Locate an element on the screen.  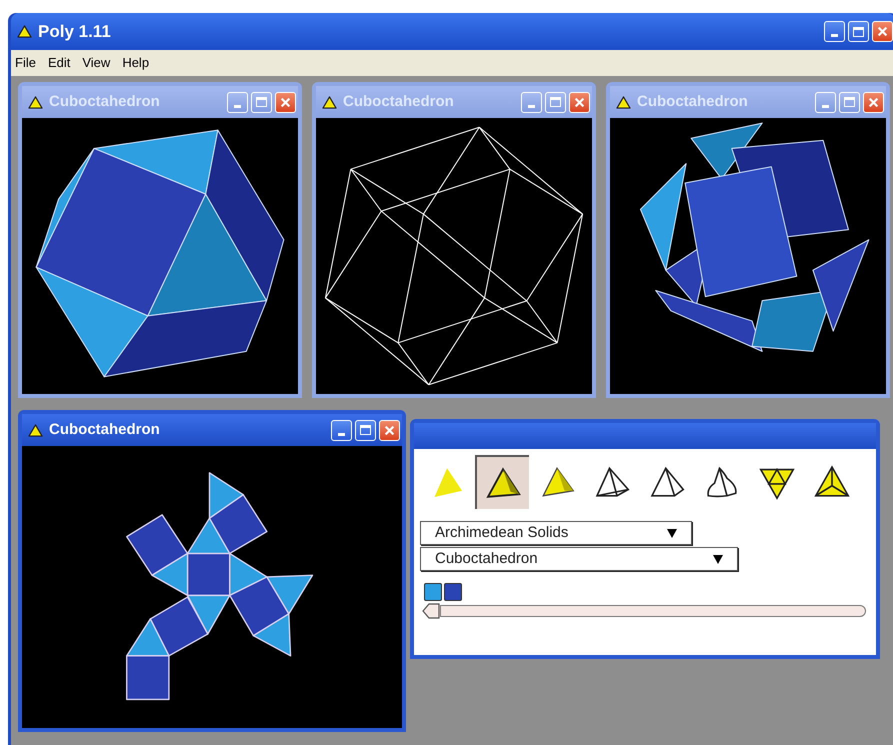
shape-mode-button is located at coordinates (502, 482).